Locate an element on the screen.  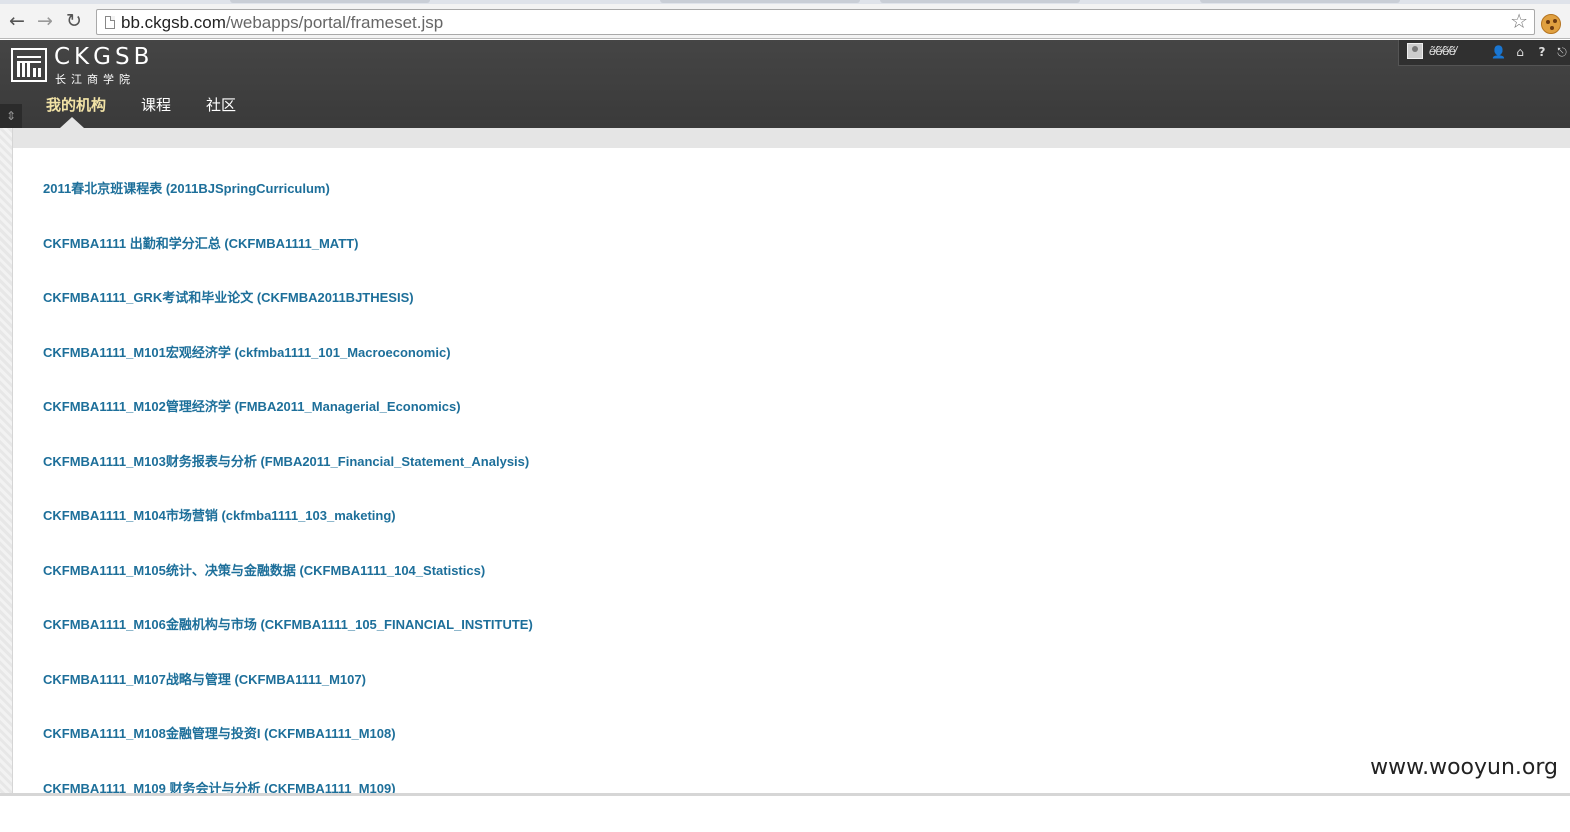
cookie-extension-icon is located at coordinates (1551, 24).